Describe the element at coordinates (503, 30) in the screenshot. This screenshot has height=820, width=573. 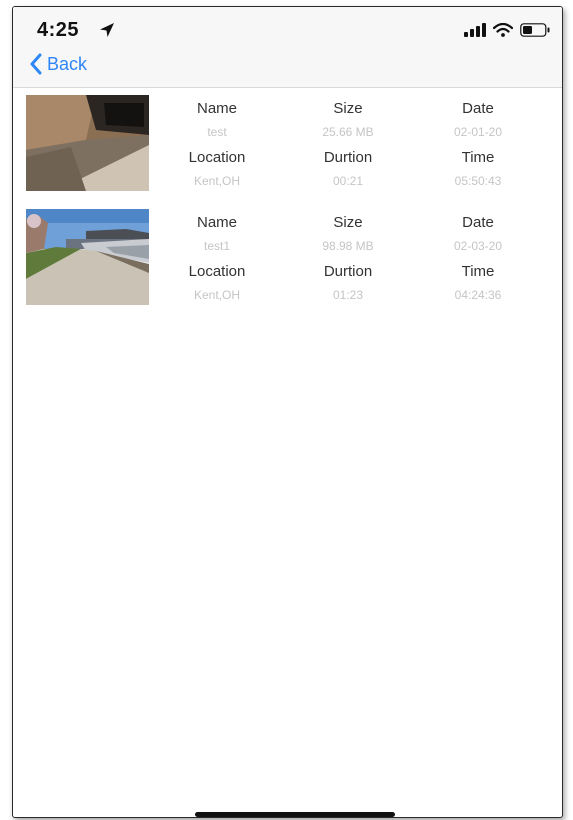
I see `wifi-icon` at that location.